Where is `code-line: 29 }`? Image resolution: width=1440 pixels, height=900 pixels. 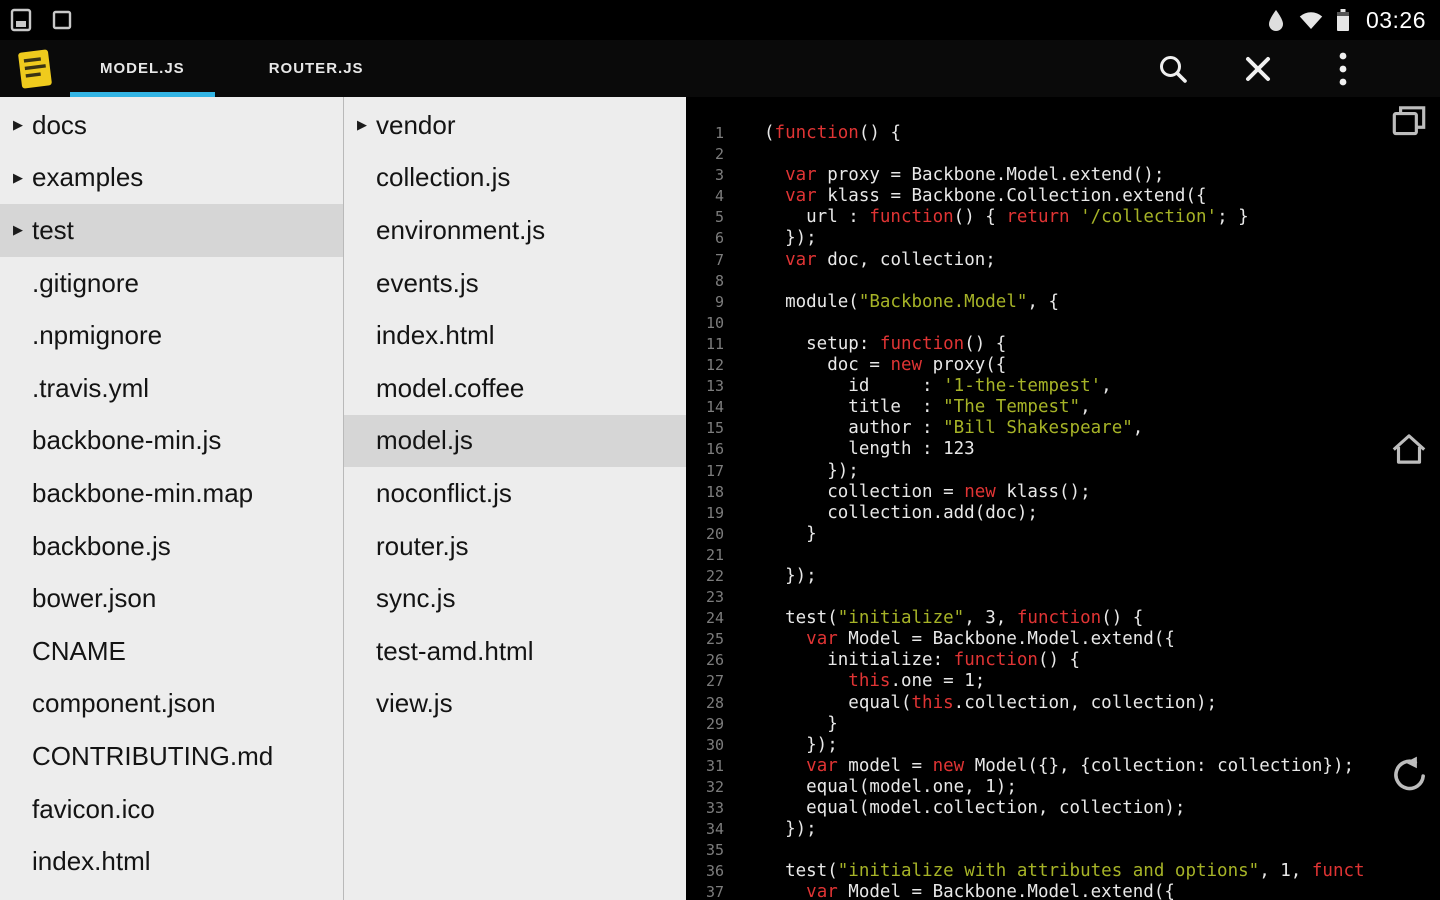 code-line: 29 } is located at coordinates (1032, 724).